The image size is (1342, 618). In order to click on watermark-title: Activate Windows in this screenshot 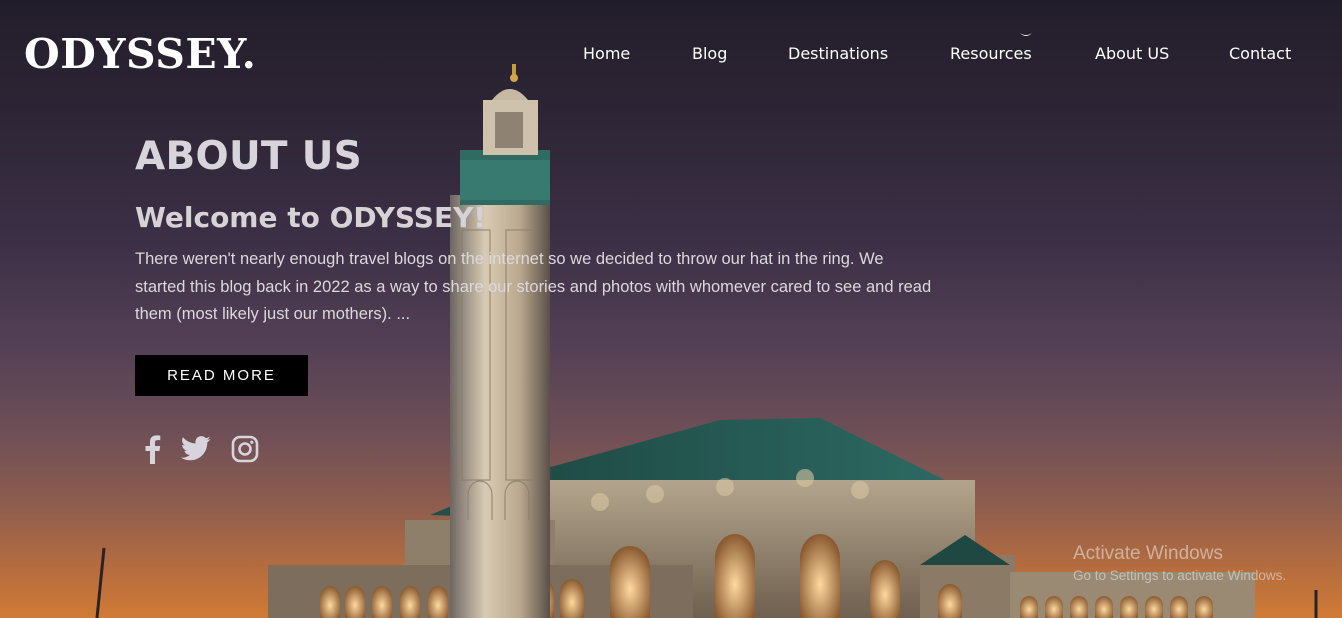, I will do `click(1148, 553)`.